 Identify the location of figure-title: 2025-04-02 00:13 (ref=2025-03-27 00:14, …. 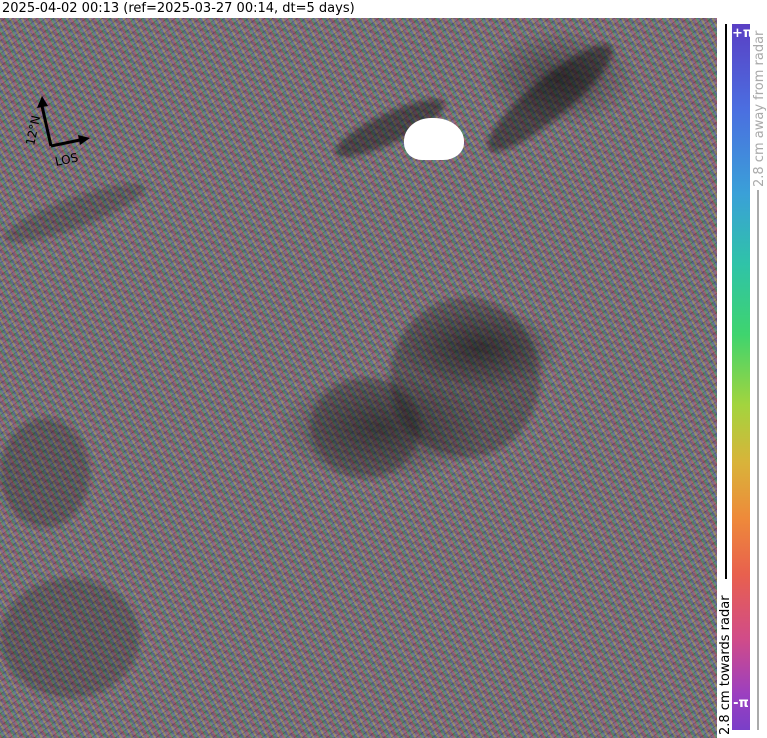
(178, 8).